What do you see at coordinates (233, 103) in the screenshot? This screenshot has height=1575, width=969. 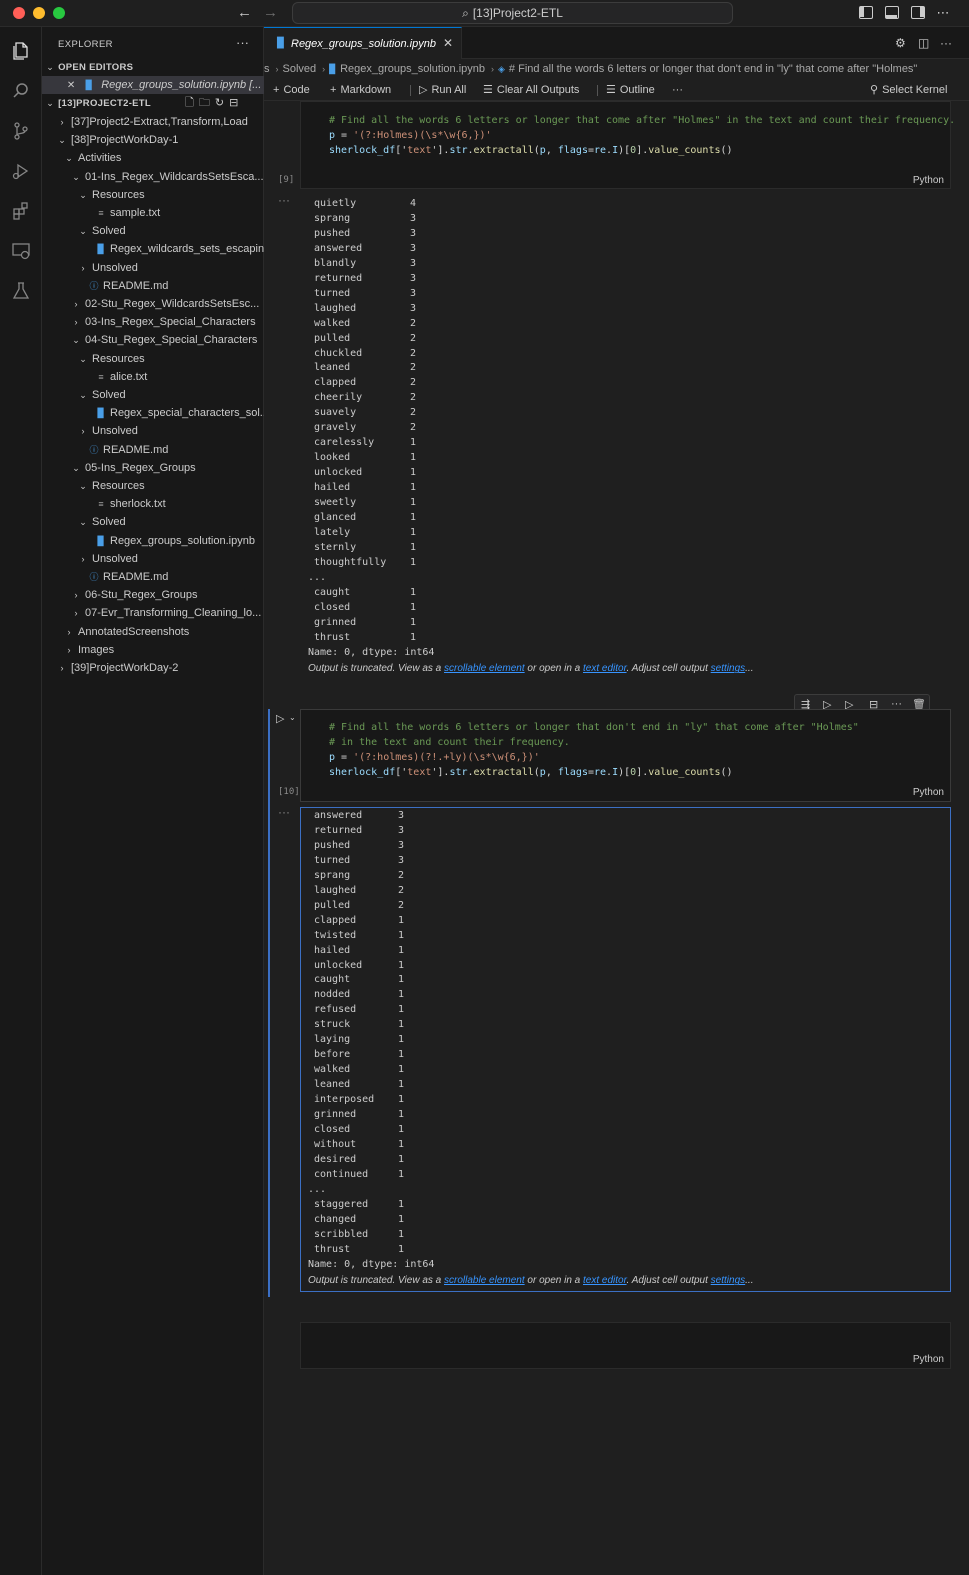 I see `collapse-all-icon: ⊟` at bounding box center [233, 103].